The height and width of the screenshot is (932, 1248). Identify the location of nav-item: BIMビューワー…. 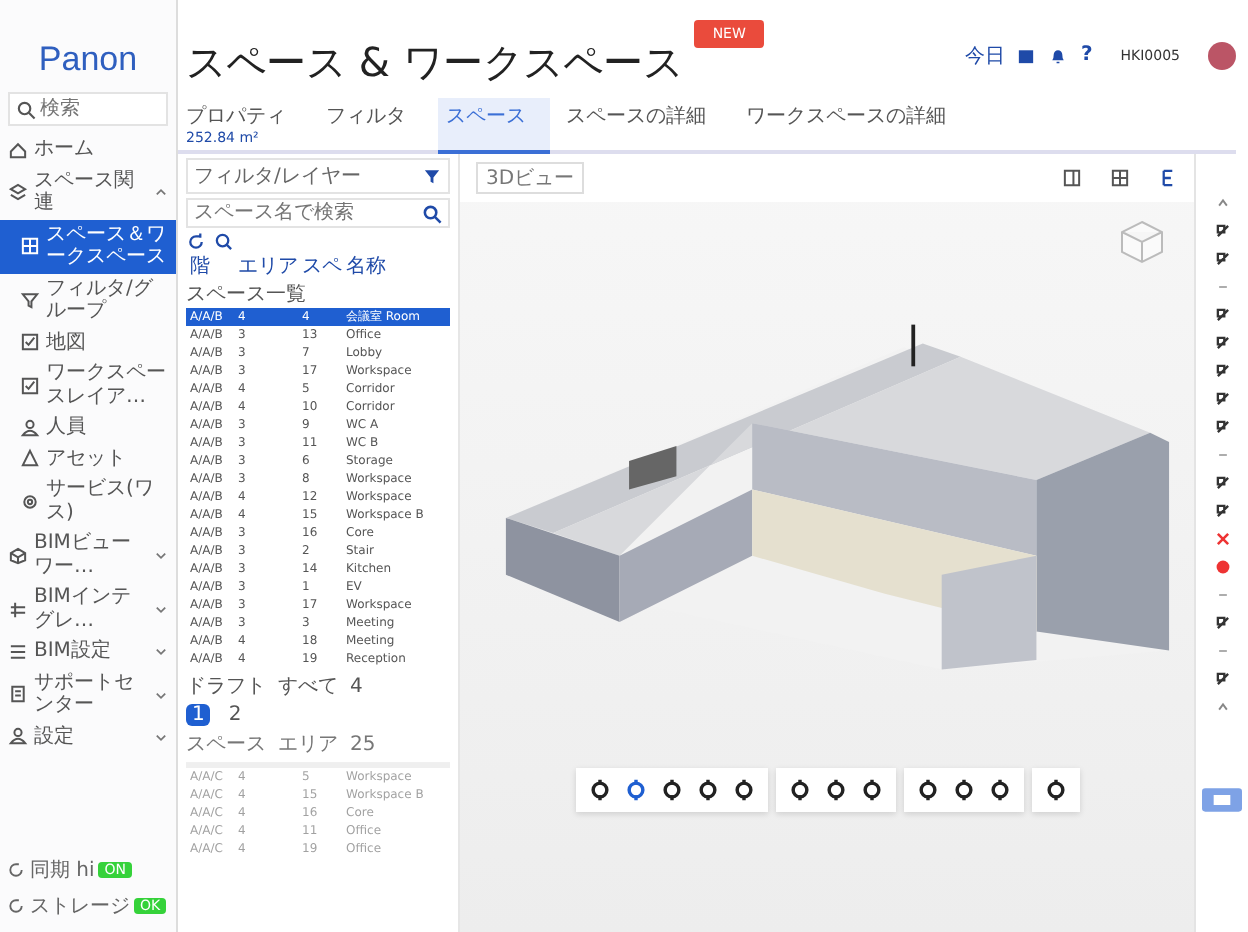
(88, 555).